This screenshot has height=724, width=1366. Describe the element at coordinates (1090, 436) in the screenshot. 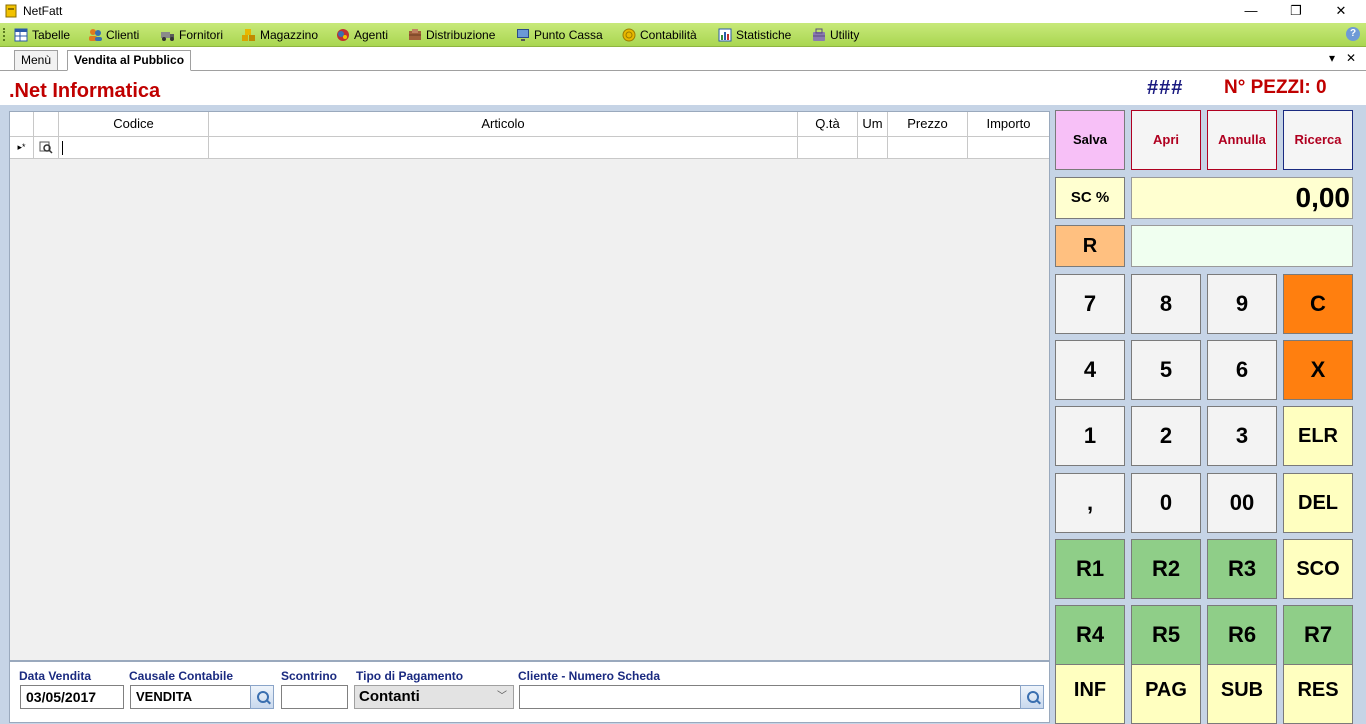

I see `key-1: 1` at that location.